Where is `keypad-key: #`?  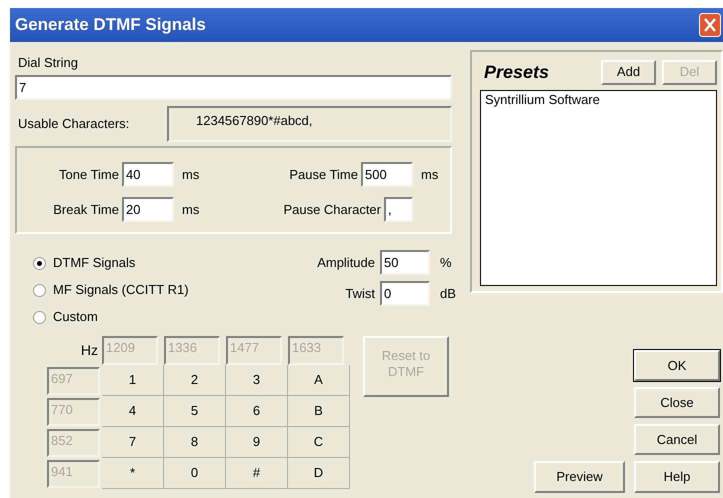 keypad-key: # is located at coordinates (257, 473).